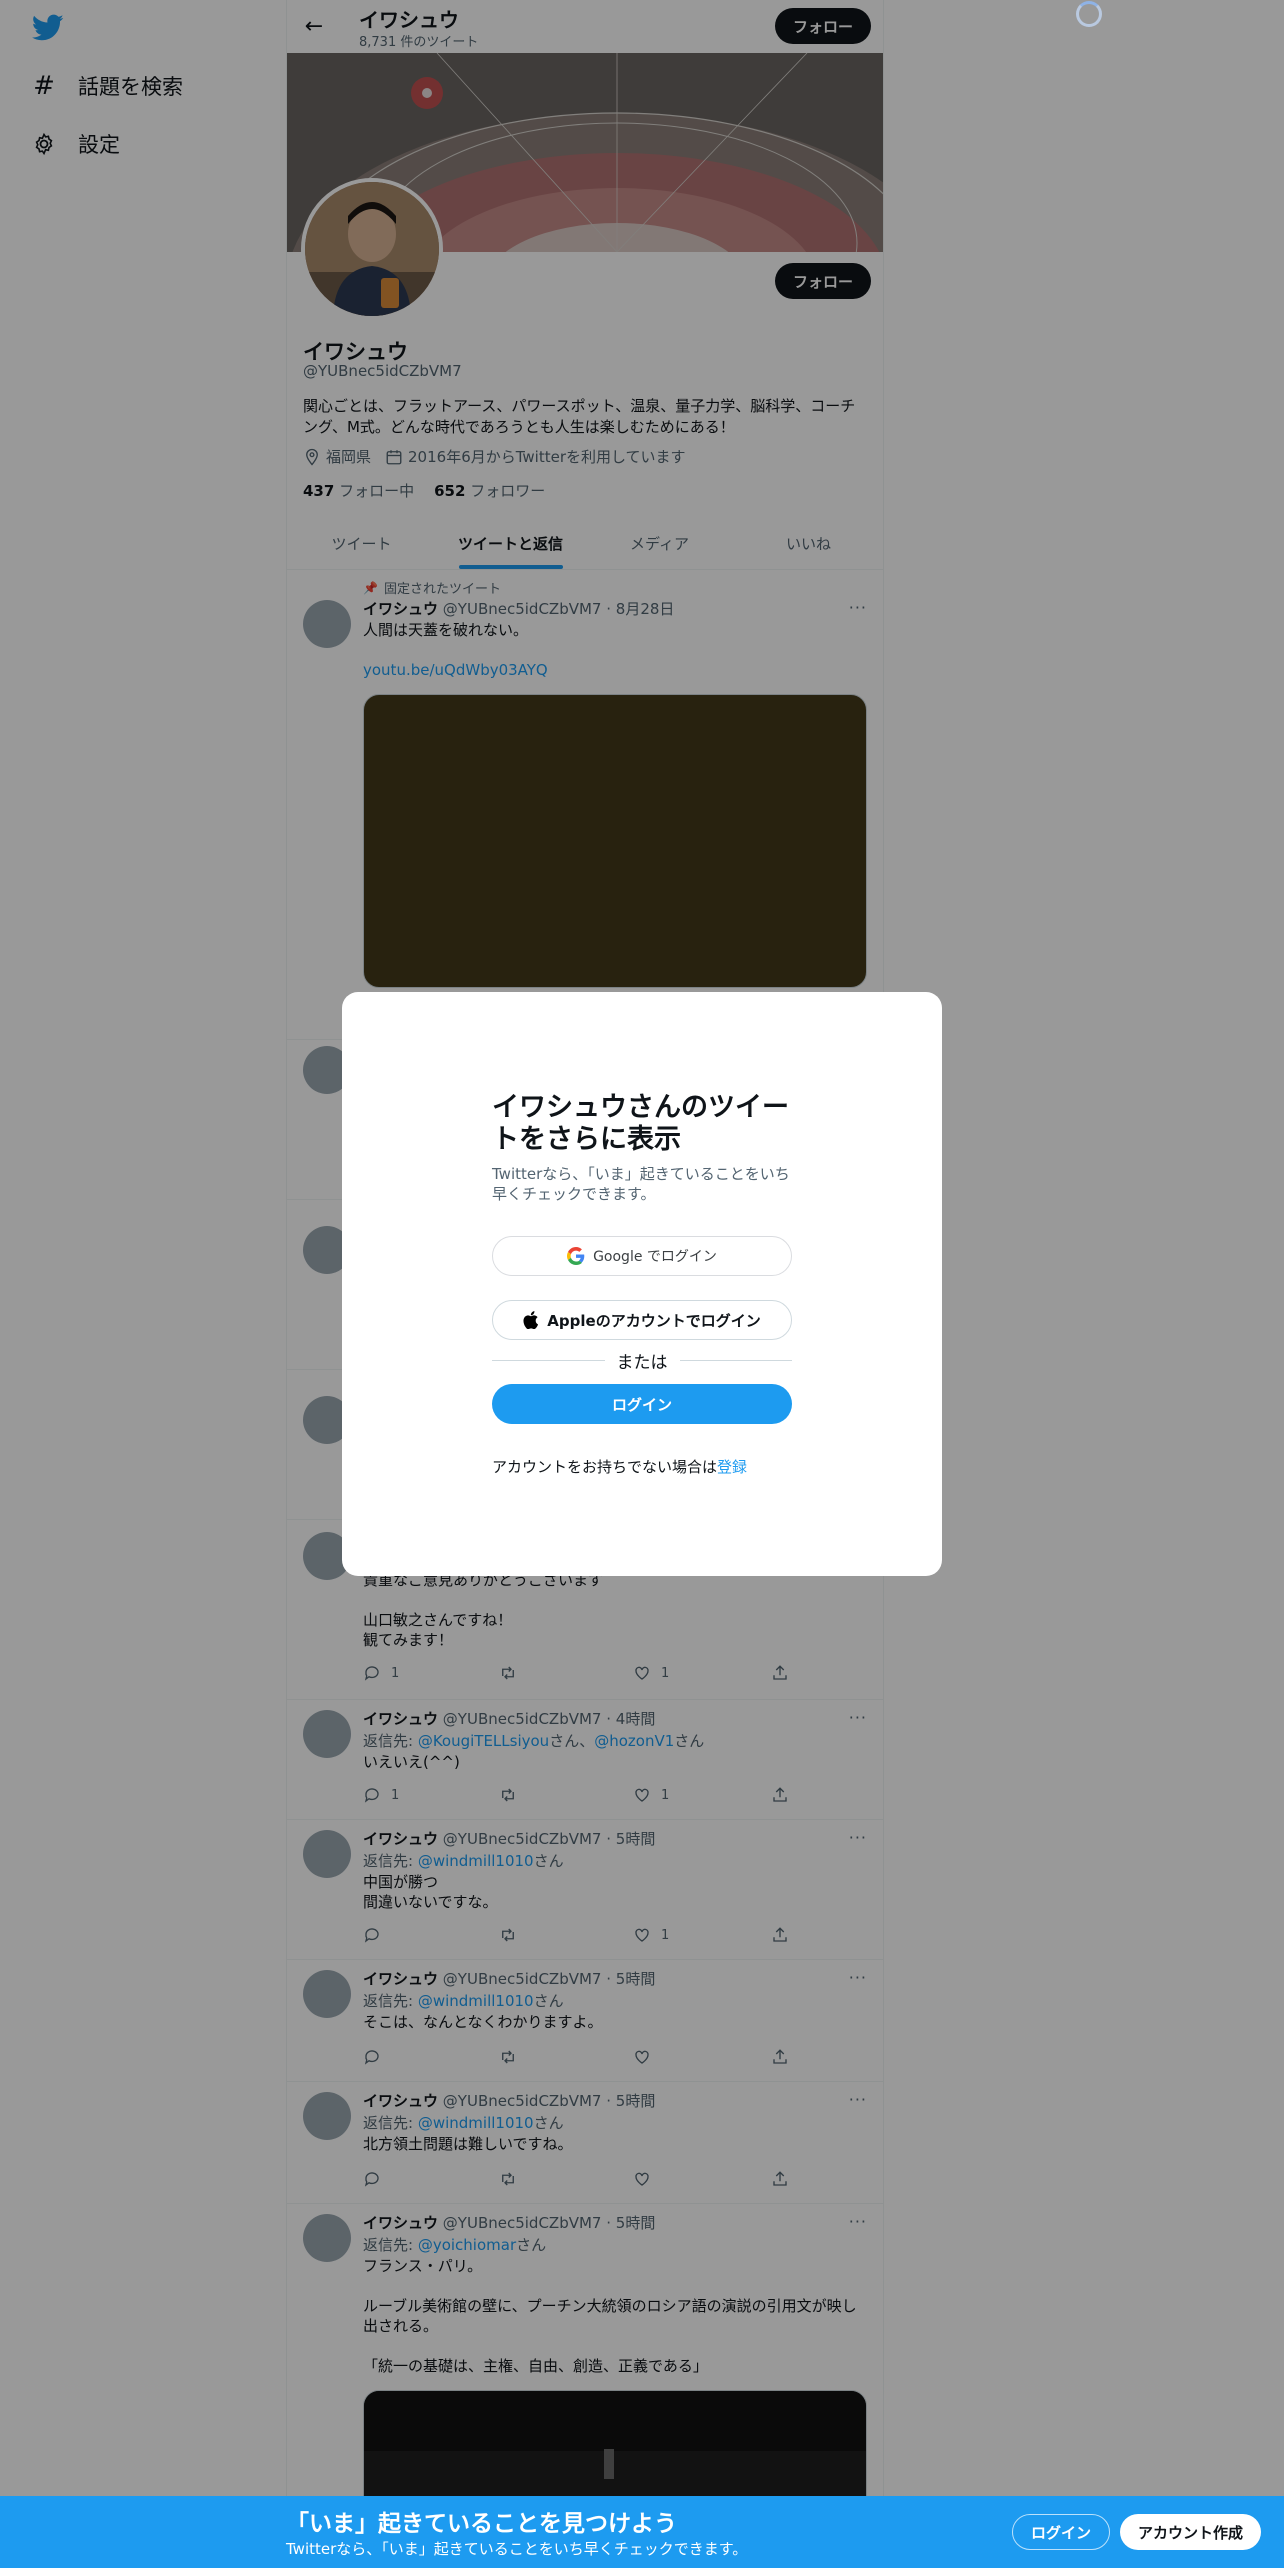 This screenshot has width=1284, height=2568. Describe the element at coordinates (576, 1256) in the screenshot. I see `google-icon` at that location.